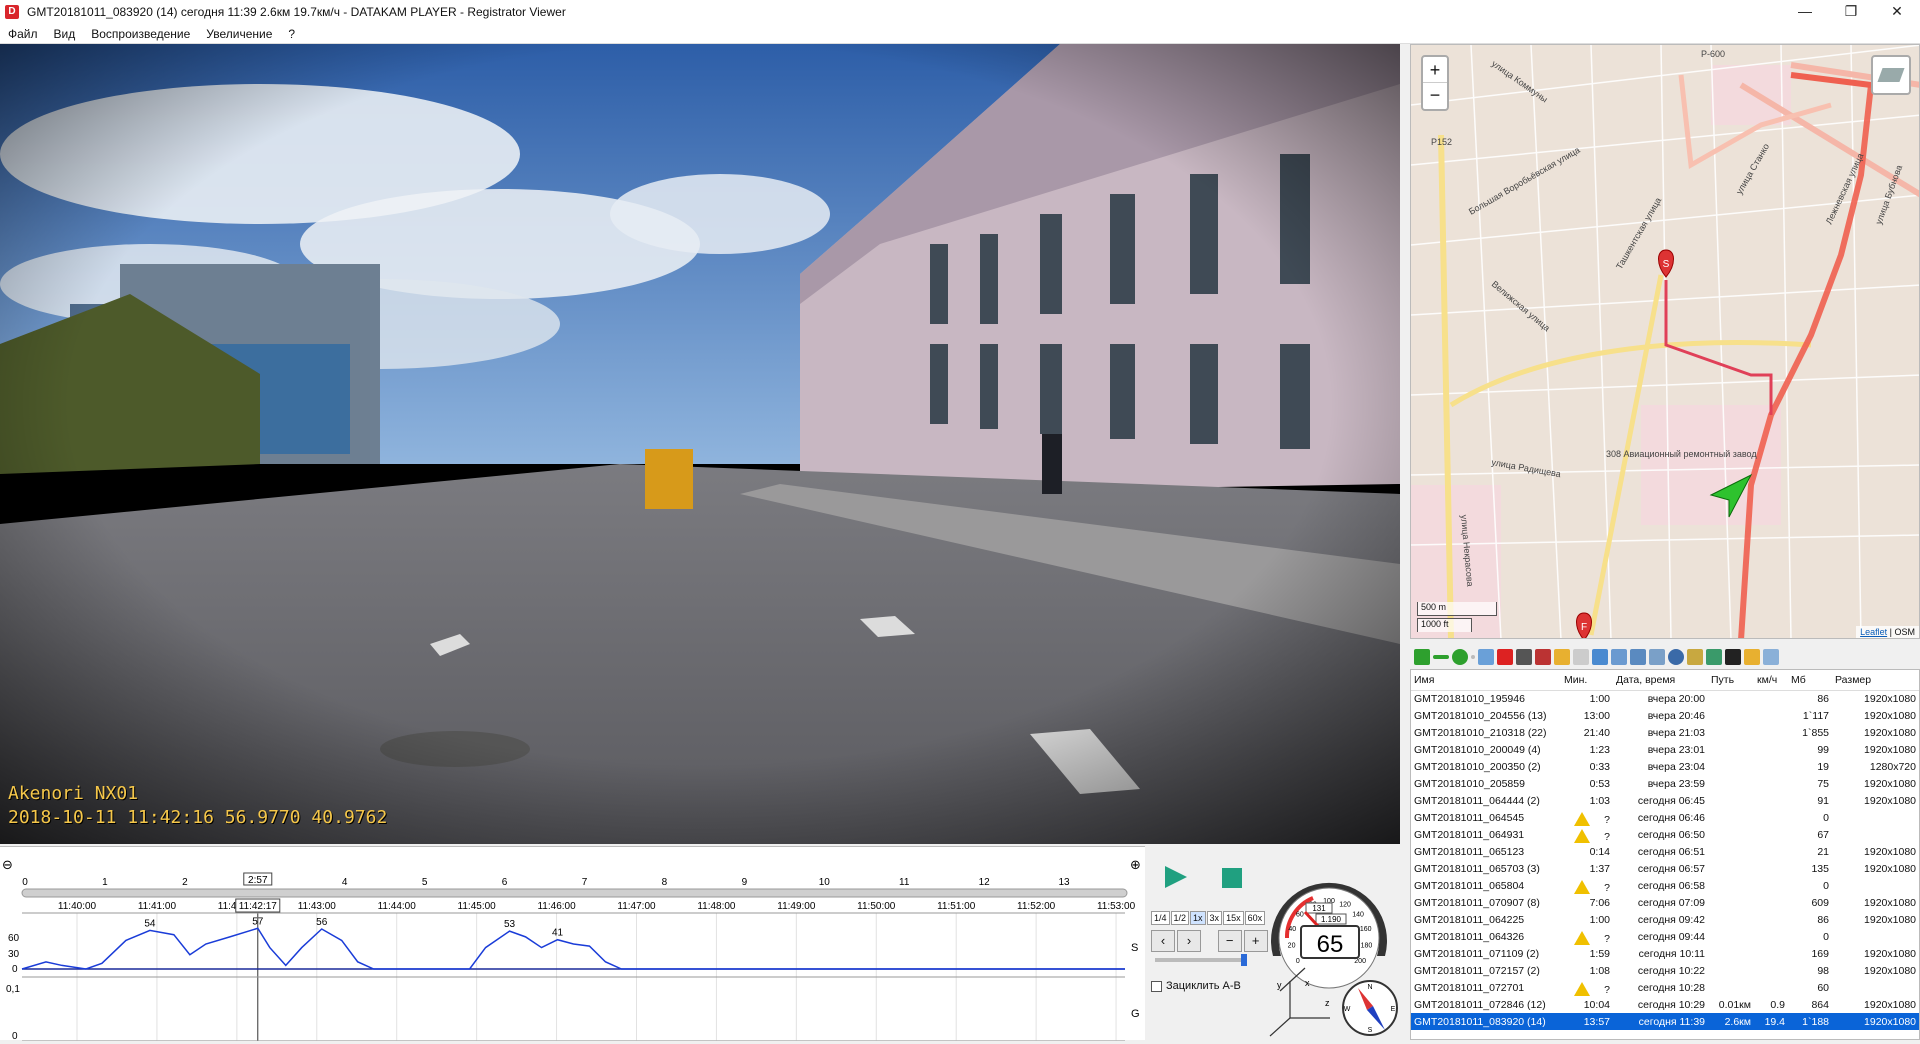 The image size is (1920, 1044). I want to click on cell-name-text: GMT20181010_200049 (4), so click(1477, 749).